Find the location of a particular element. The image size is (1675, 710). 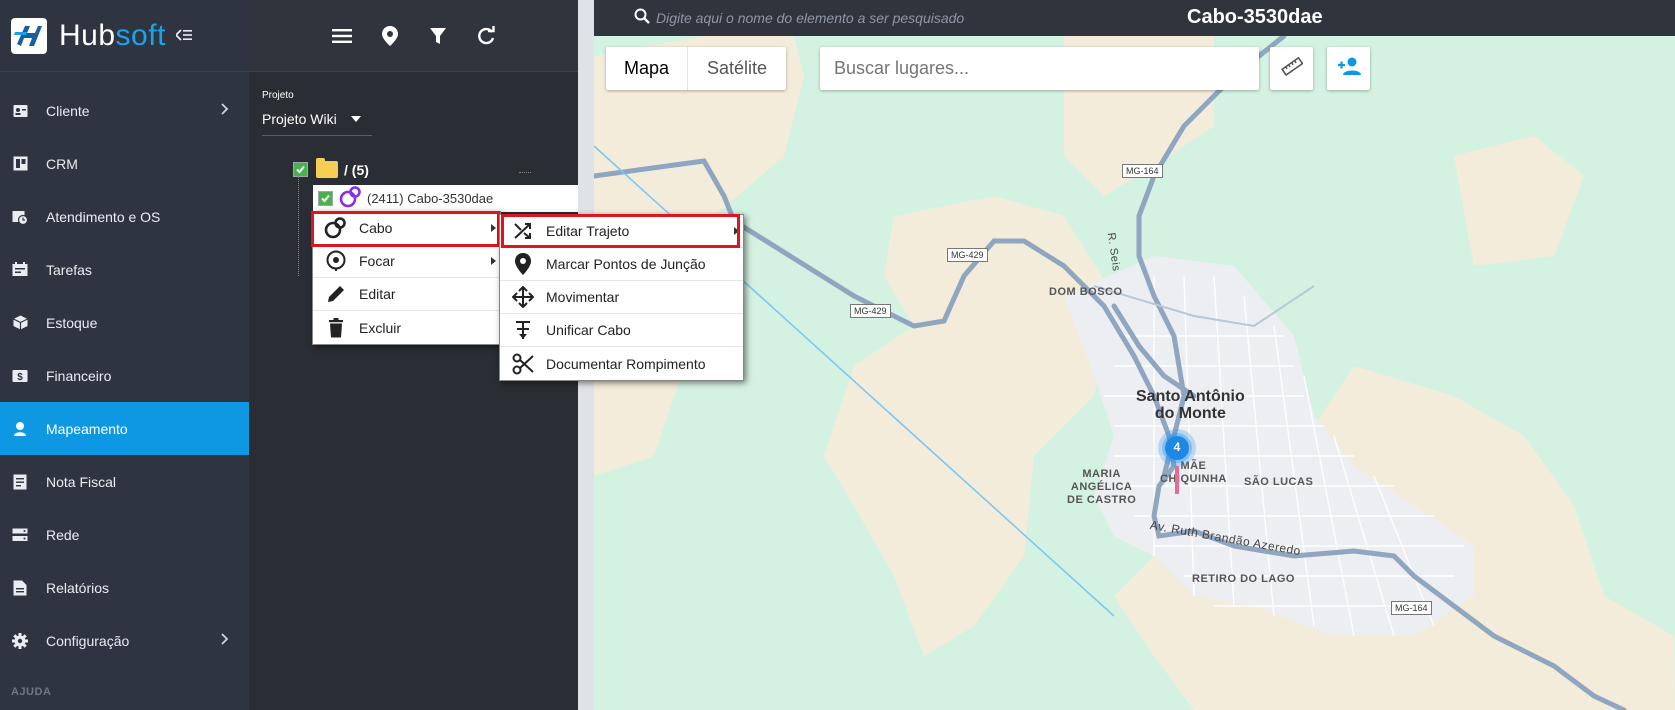

sidebar-item-mapeamento: Mapeamento is located at coordinates (124, 428).